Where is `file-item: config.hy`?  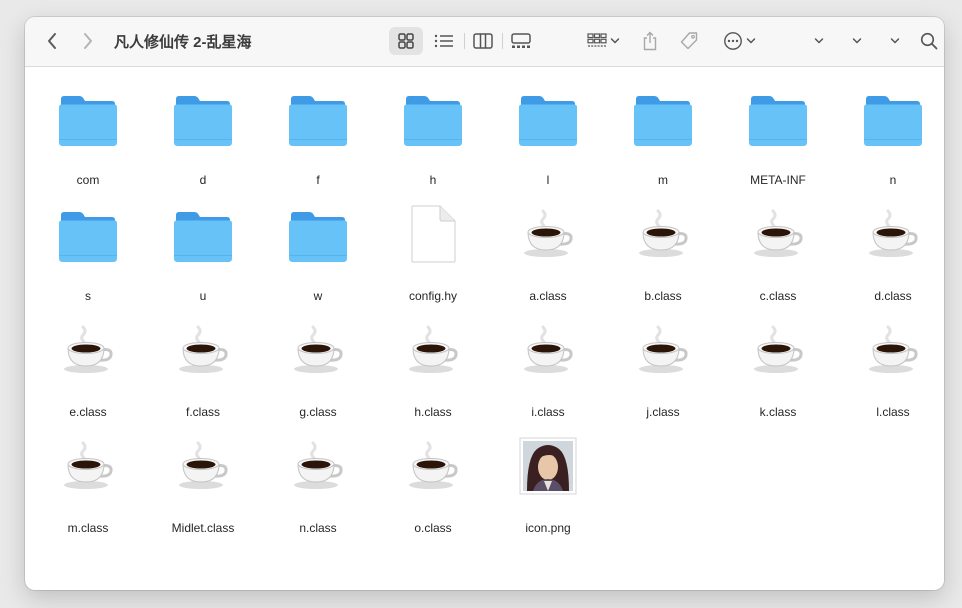
file-item: config.hy is located at coordinates (433, 248).